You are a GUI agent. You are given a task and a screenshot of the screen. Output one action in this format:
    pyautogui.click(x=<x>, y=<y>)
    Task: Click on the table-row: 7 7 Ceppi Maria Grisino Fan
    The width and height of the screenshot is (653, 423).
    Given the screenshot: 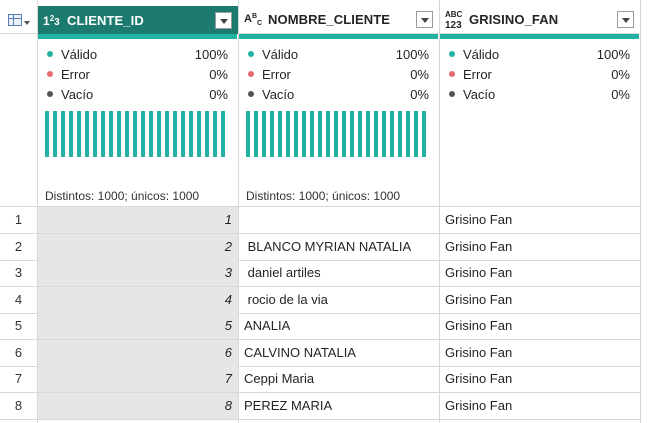 What is the action you would take?
    pyautogui.click(x=320, y=379)
    